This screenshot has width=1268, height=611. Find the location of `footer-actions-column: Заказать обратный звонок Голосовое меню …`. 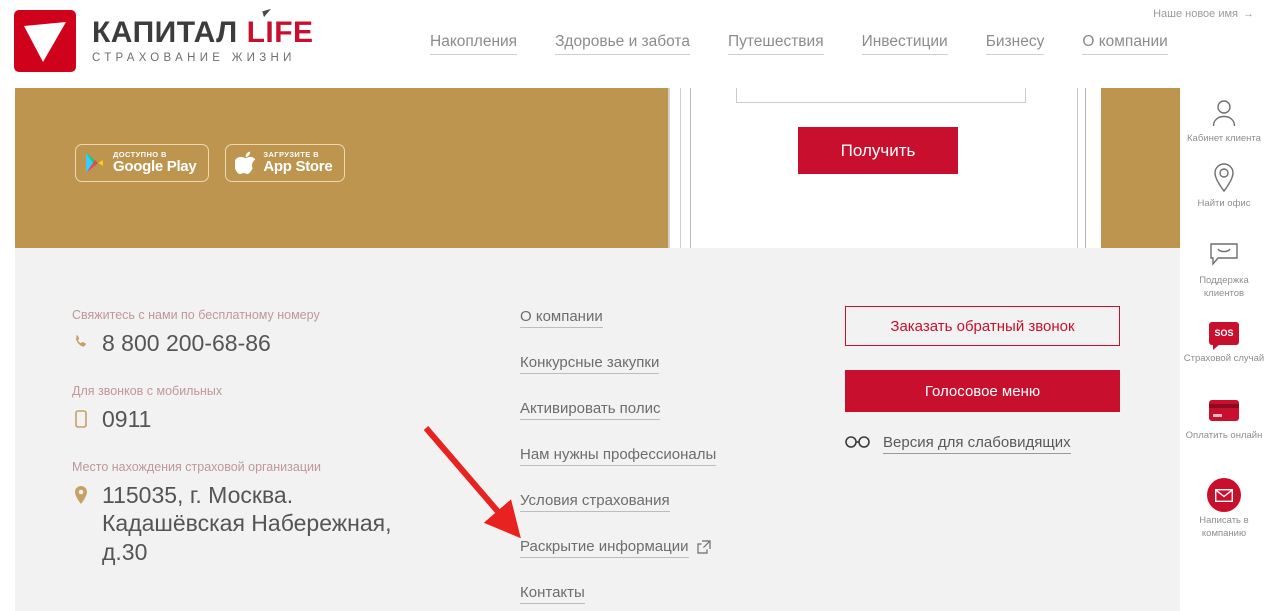

footer-actions-column: Заказать обратный звонок Голосовое меню … is located at coordinates (985, 380).